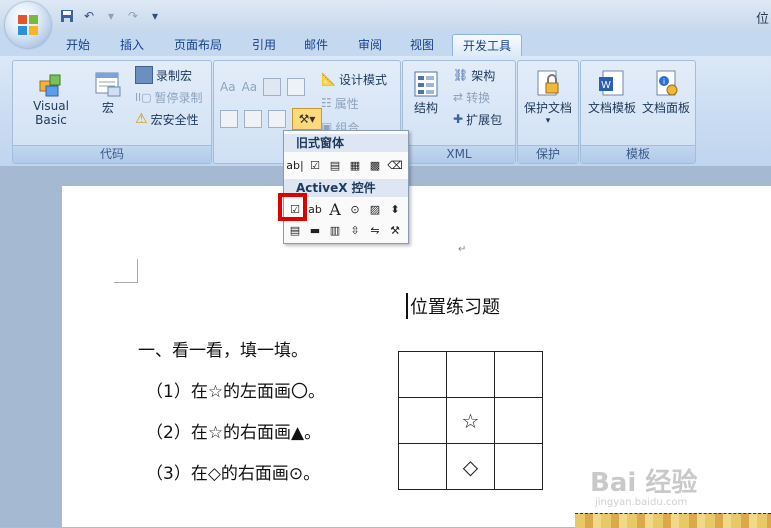 Image resolution: width=771 pixels, height=528 pixels. Describe the element at coordinates (425, 108) in the screenshot. I see `structure-label: 结构` at that location.